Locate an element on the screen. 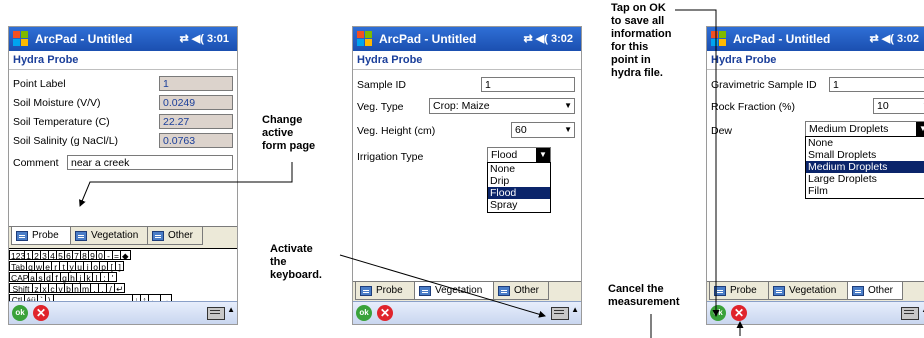 The image size is (924, 338). arrow-to-ok-button is located at coordinates (697, 163).